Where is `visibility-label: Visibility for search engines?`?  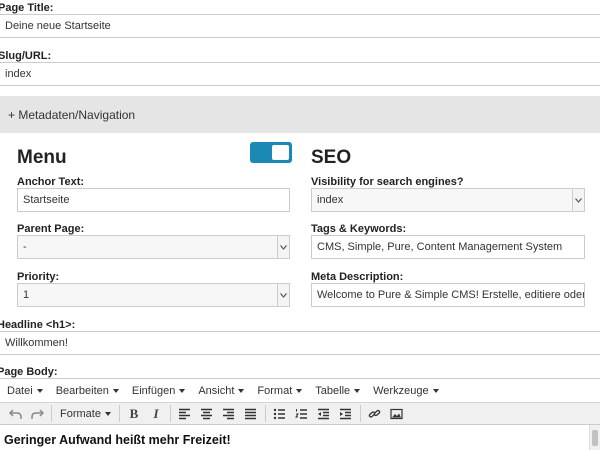 visibility-label: Visibility for search engines? is located at coordinates (387, 182).